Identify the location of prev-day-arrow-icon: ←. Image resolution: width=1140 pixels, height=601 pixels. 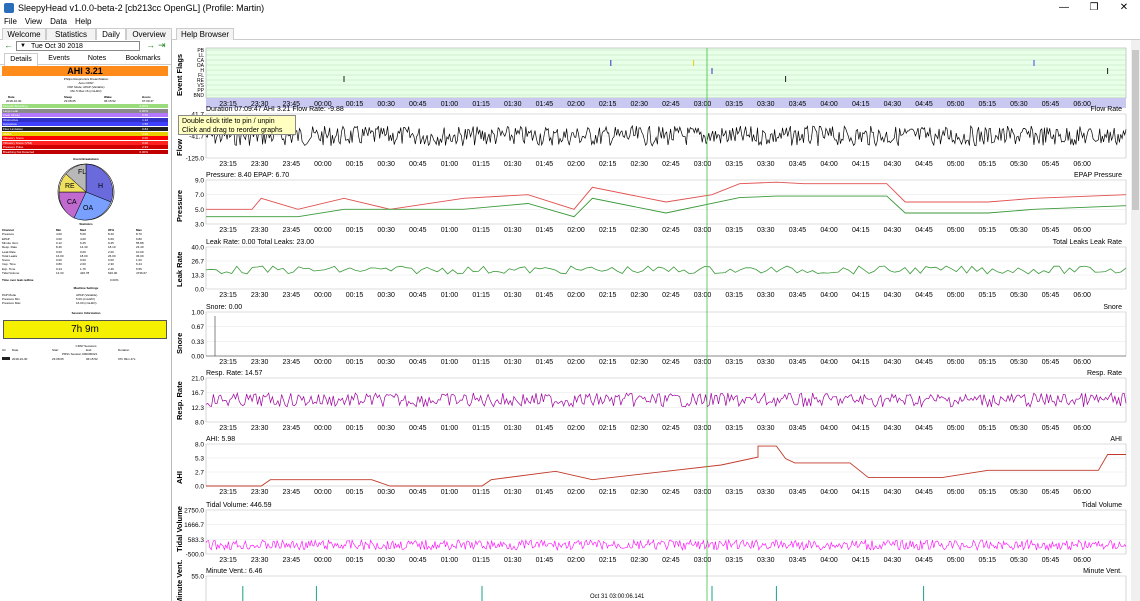
(8, 45).